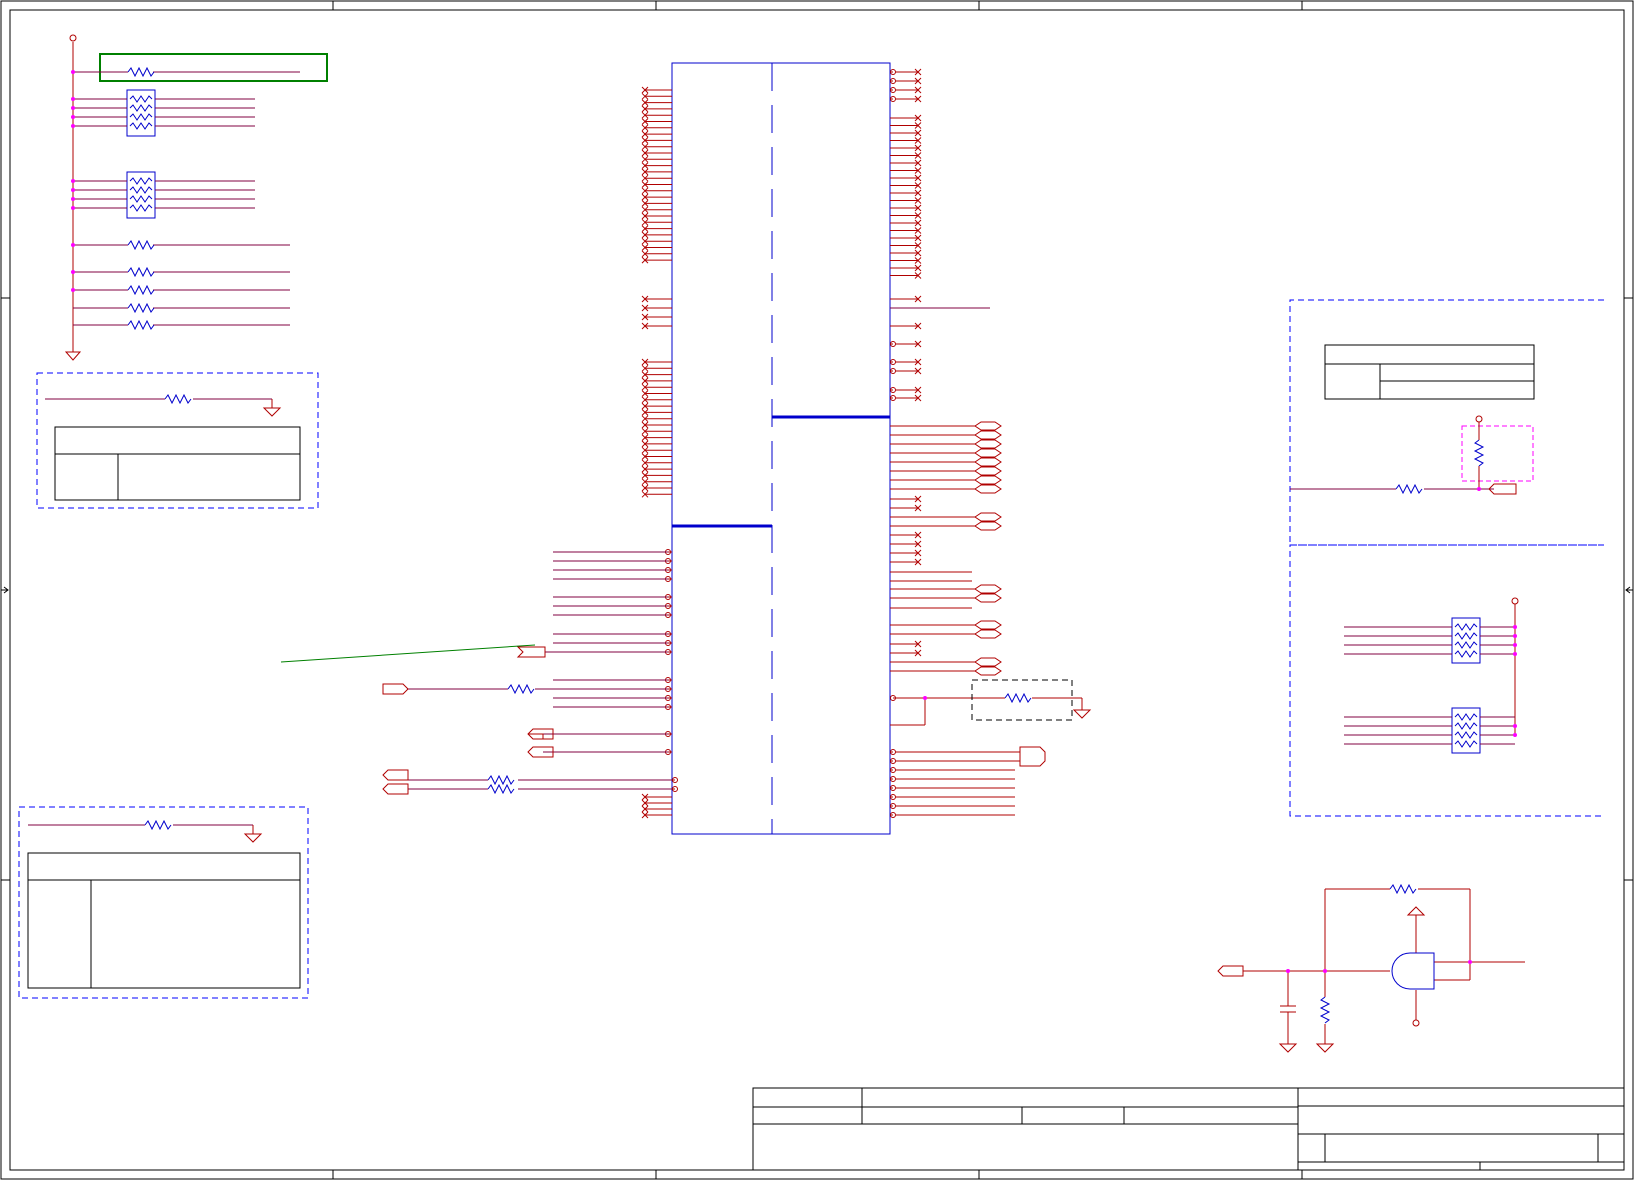 The height and width of the screenshot is (1180, 1634). What do you see at coordinates (1446, 422) in the screenshot?
I see `reset-strap-box` at bounding box center [1446, 422].